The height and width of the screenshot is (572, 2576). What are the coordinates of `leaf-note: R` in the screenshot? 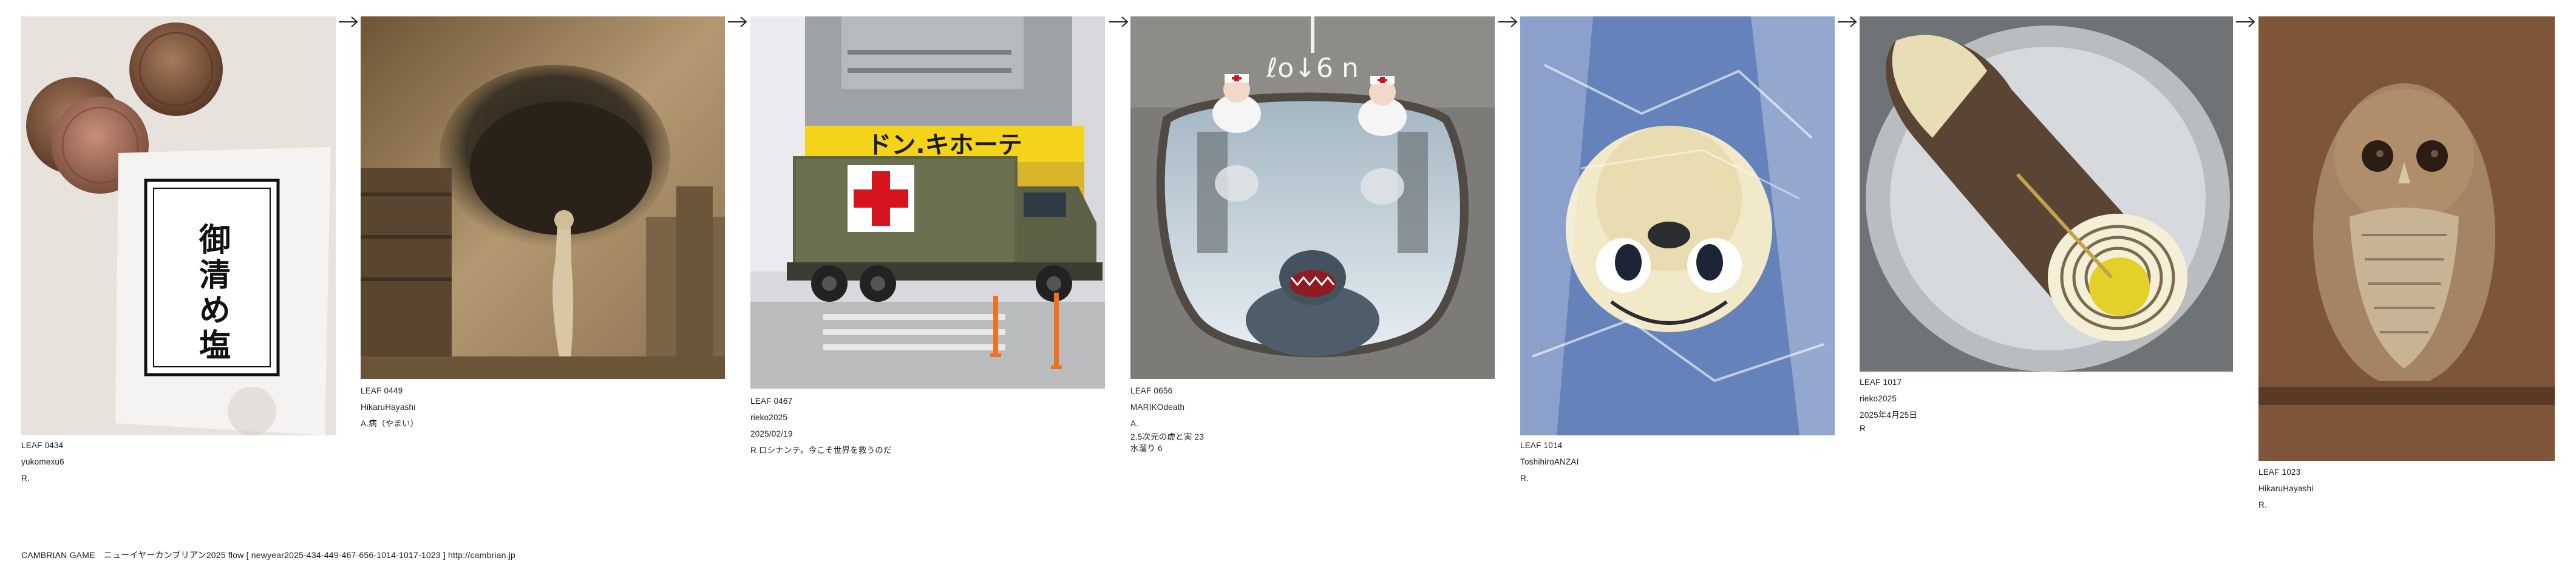 It's located at (1863, 428).